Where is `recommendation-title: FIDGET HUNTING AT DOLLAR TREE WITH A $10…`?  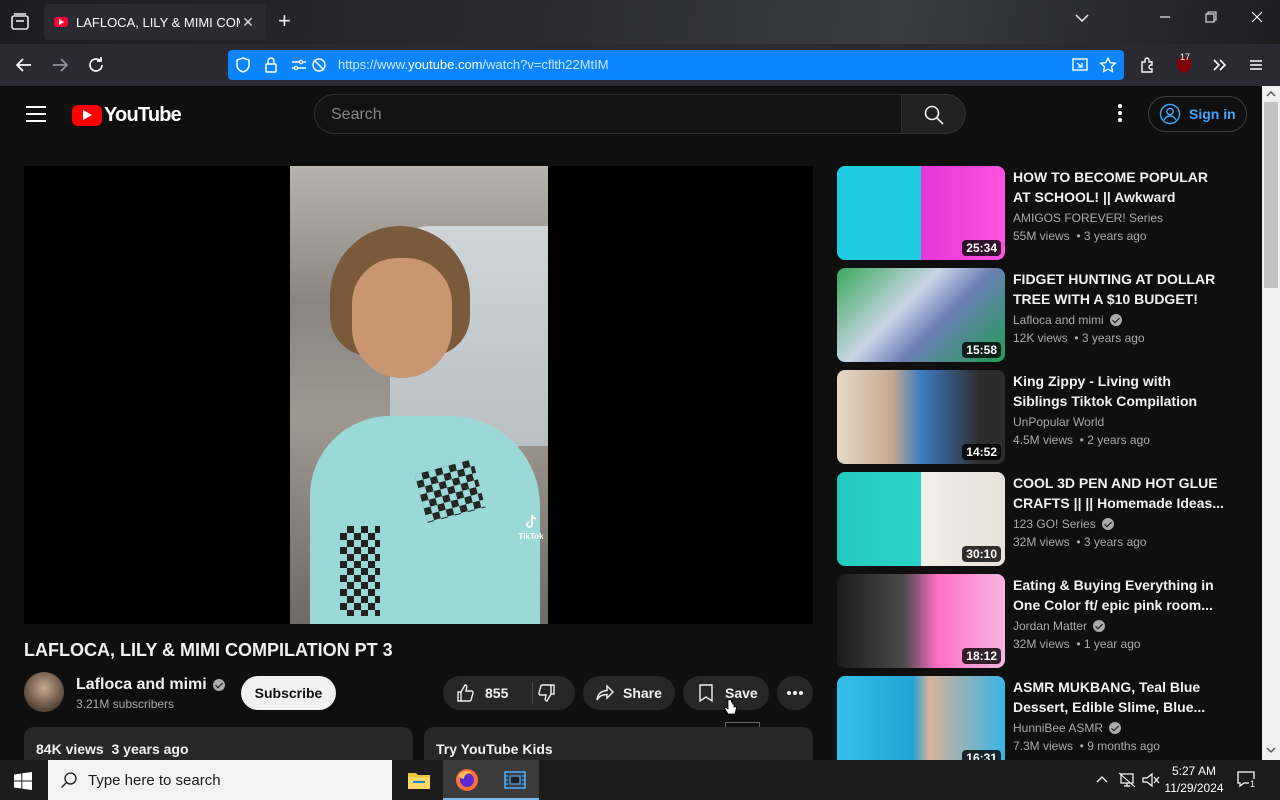 recommendation-title: FIDGET HUNTING AT DOLLAR TREE WITH A $10… is located at coordinates (1120, 289).